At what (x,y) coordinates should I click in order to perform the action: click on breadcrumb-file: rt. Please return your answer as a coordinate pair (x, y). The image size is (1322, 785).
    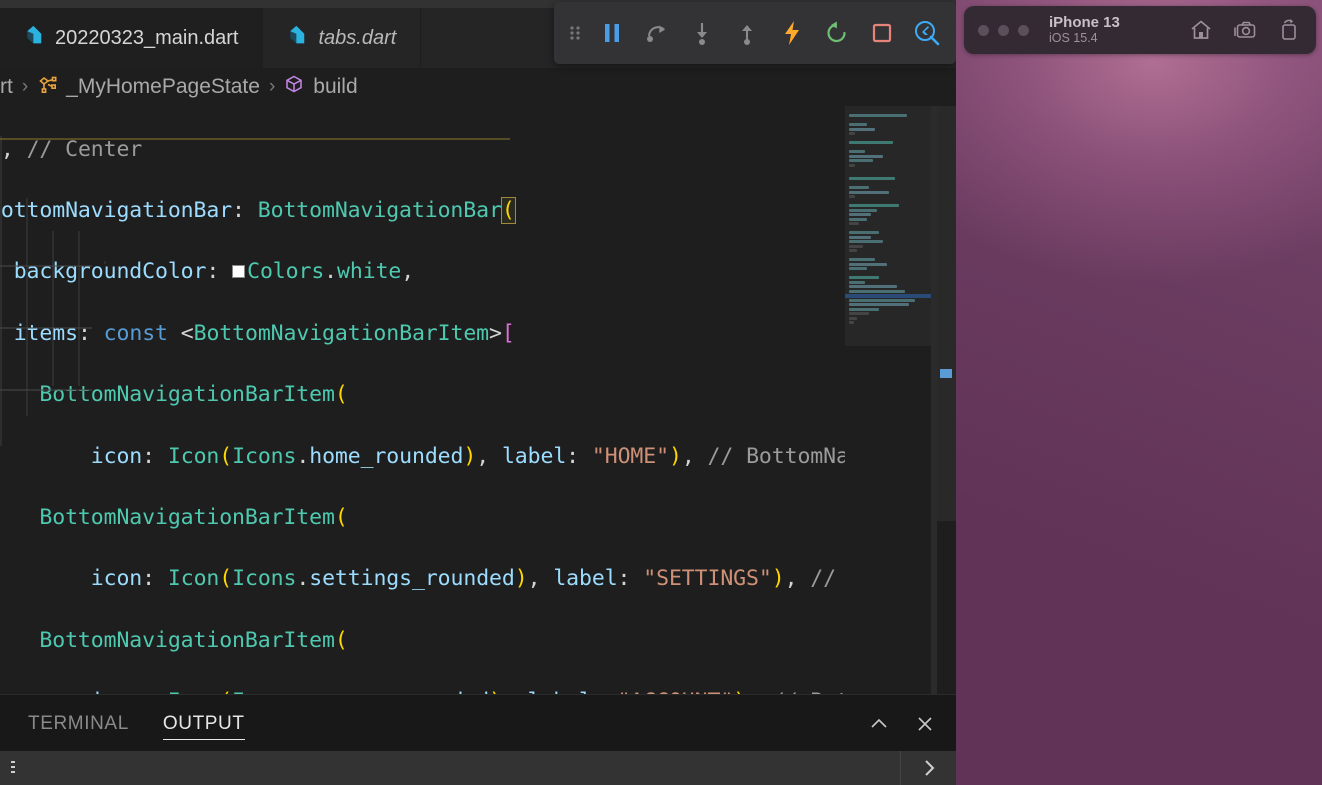
    Looking at the image, I should click on (6, 87).